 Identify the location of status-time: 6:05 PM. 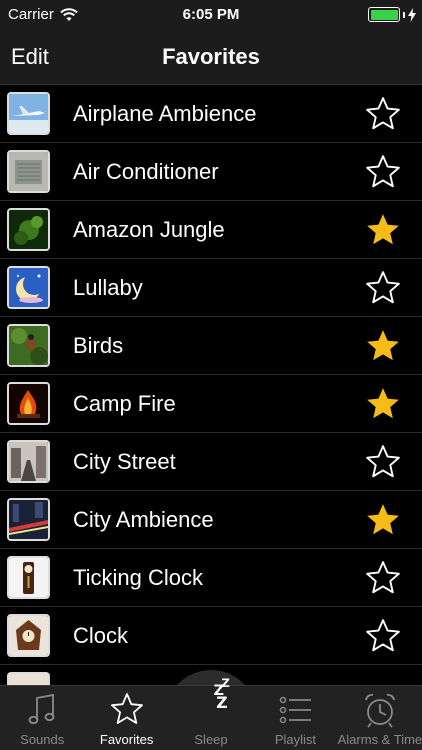
(211, 14).